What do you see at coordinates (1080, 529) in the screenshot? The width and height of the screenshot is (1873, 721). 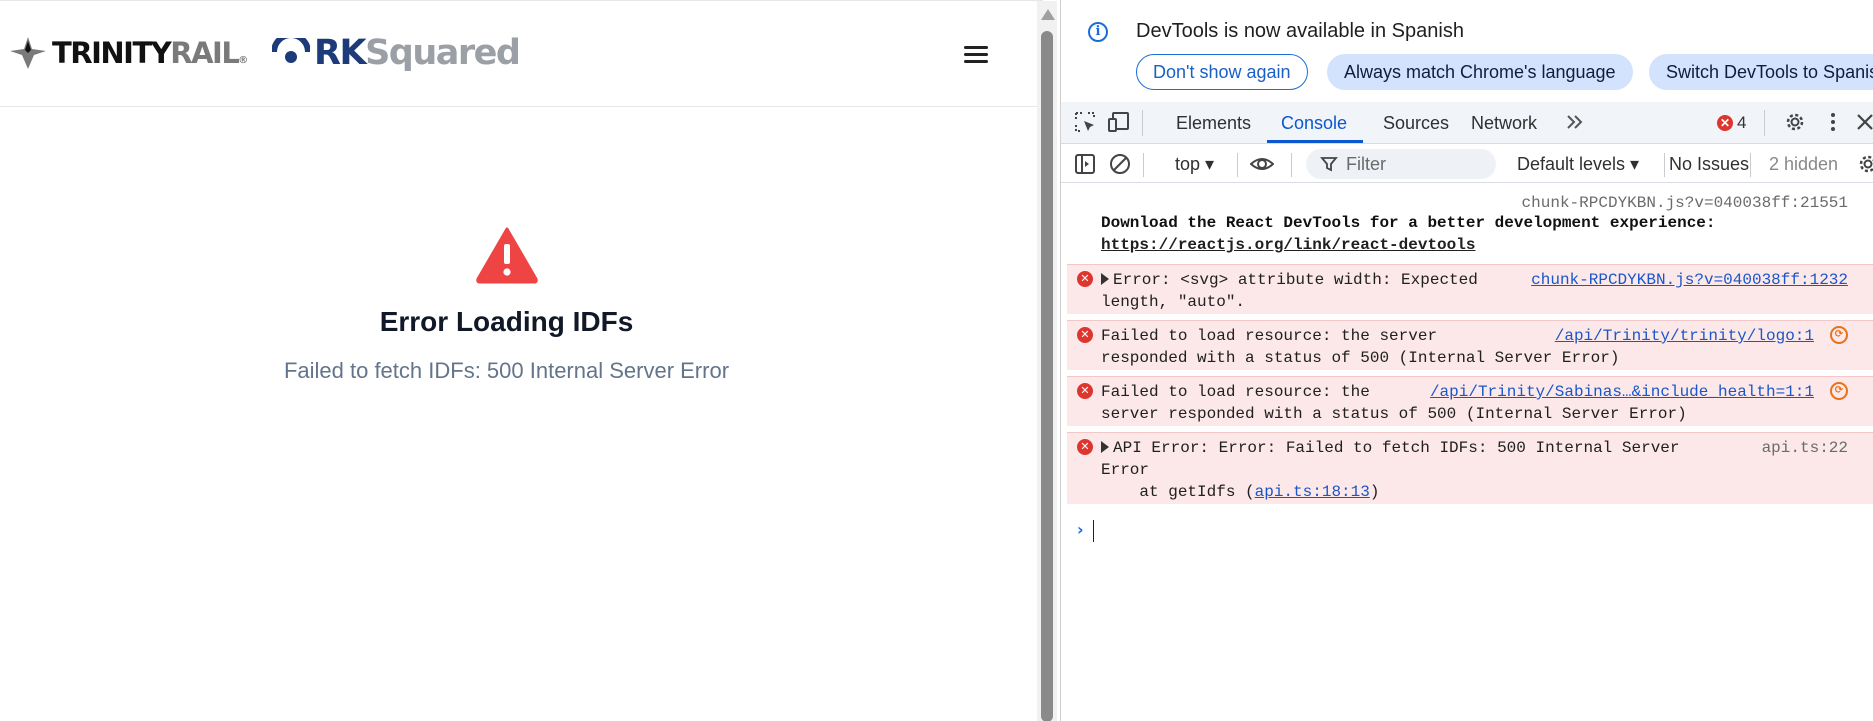 I see `console-prompt-icon: ›` at bounding box center [1080, 529].